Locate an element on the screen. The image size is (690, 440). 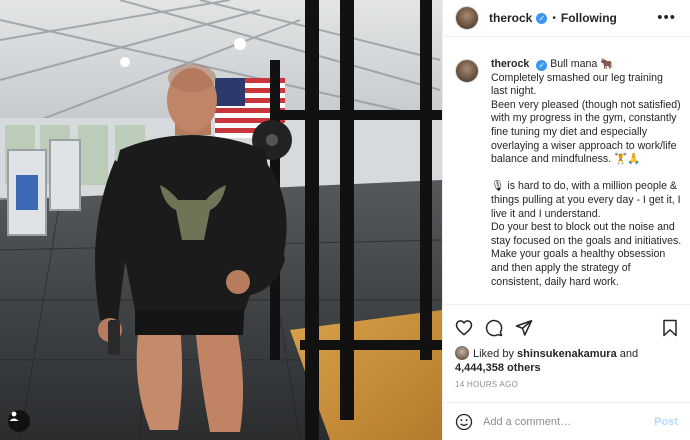
post-header: therock ✓ • Following ••• is located at coordinates (566, 18).